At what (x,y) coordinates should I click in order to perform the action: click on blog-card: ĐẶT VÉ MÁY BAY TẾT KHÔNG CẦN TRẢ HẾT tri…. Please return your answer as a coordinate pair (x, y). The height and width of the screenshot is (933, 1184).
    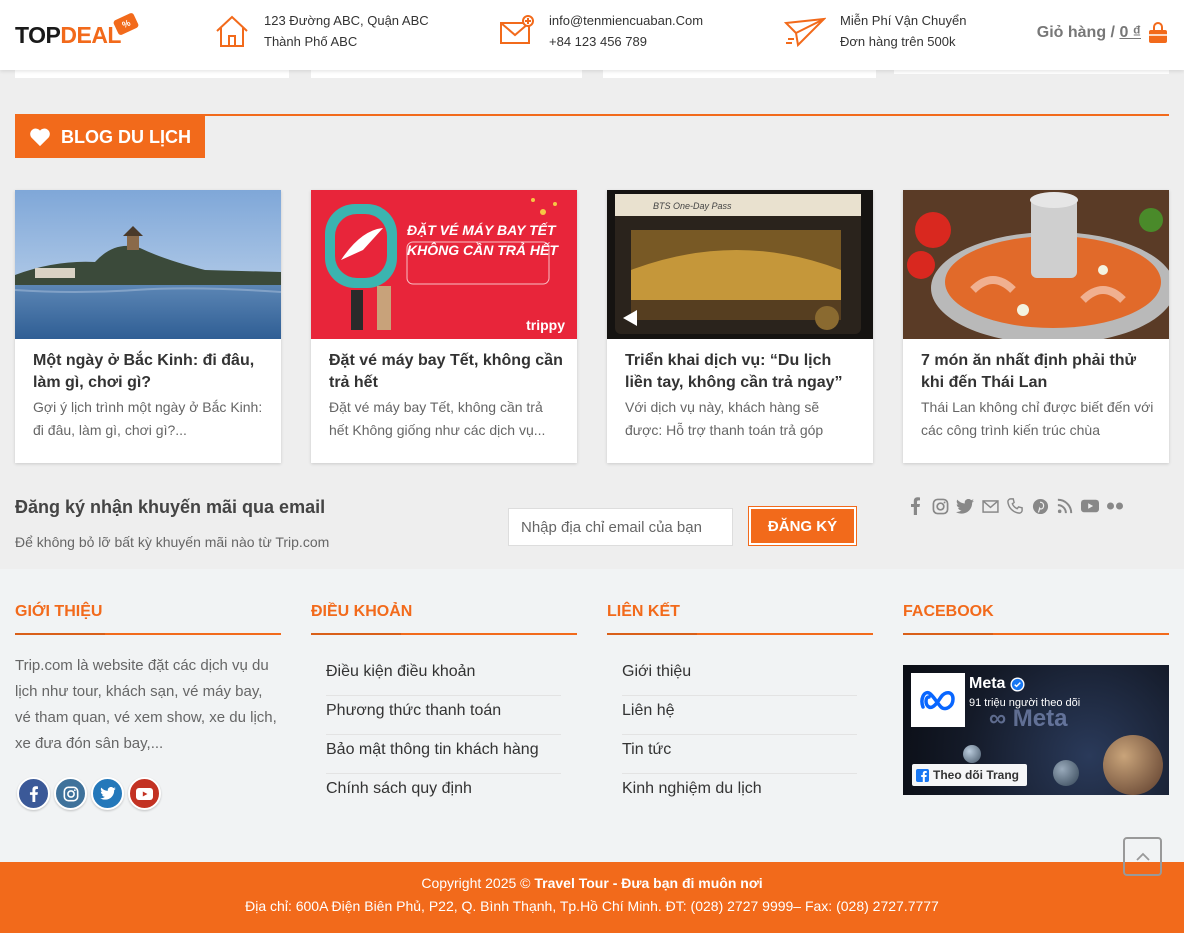
    Looking at the image, I should click on (444, 326).